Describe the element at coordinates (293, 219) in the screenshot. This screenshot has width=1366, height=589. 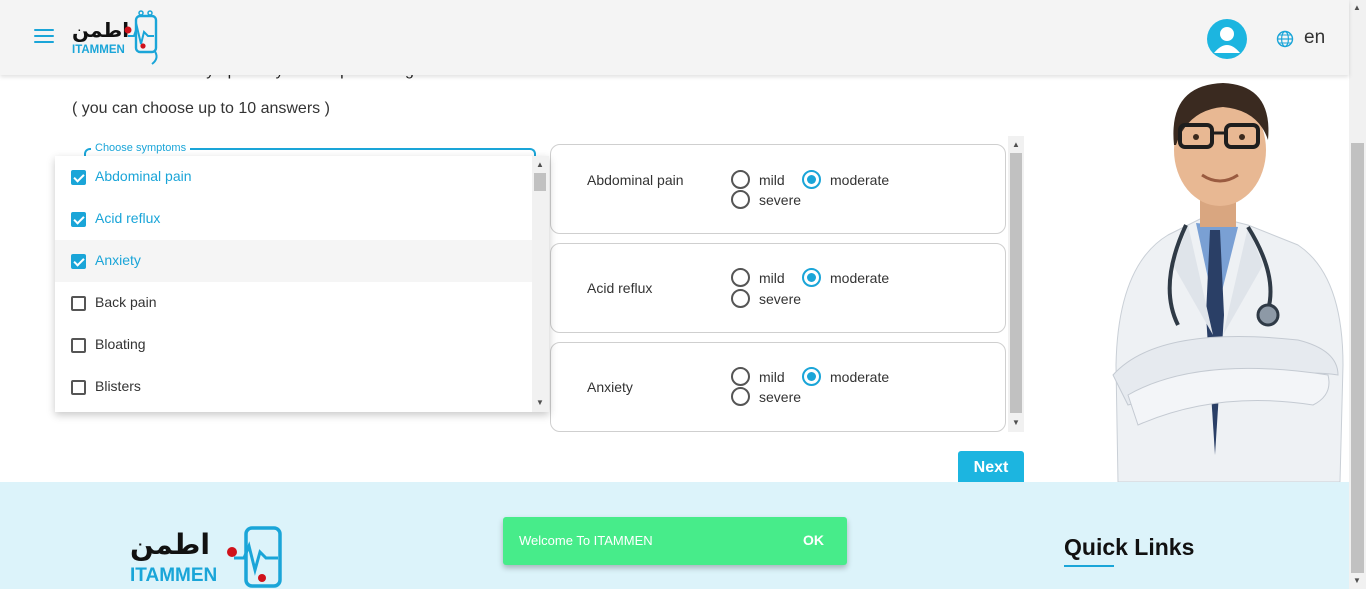
I see `symptom-option: Acid reflux` at that location.